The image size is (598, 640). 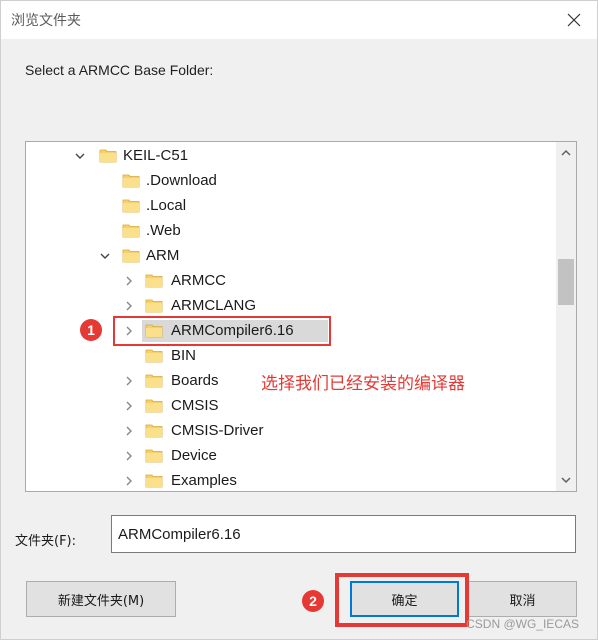 I want to click on tree-item-web: .Web, so click(x=291, y=231).